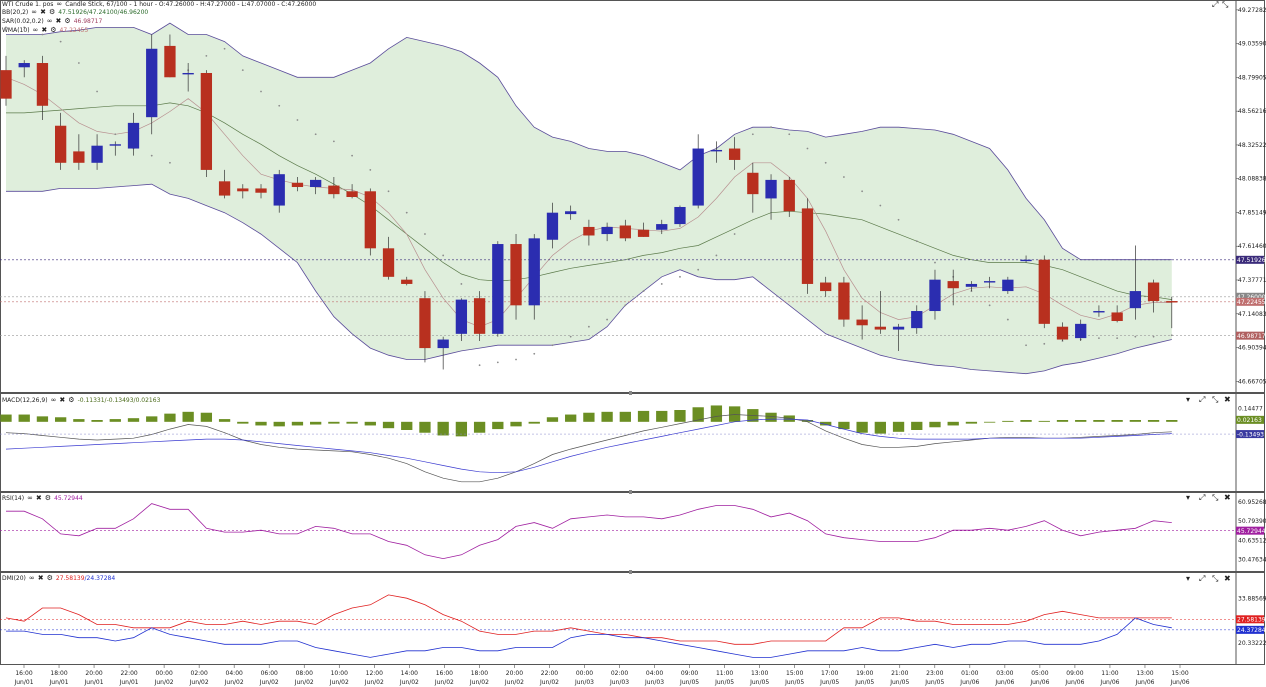 Image resolution: width=1266 pixels, height=687 pixels. I want to click on wma-header: WMA(10) ∞ ✖ ⚙ 47.22455, so click(45, 30).